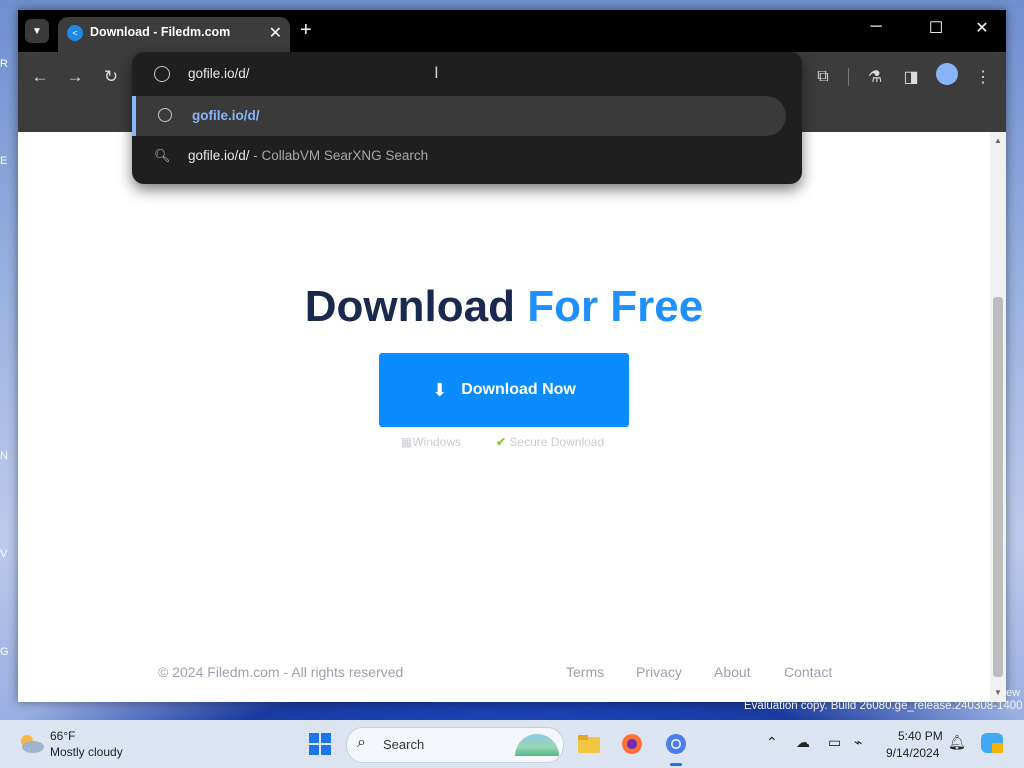 This screenshot has height=768, width=1024. What do you see at coordinates (998, 140) in the screenshot?
I see `scroll-up-arrow-icon: ▲` at bounding box center [998, 140].